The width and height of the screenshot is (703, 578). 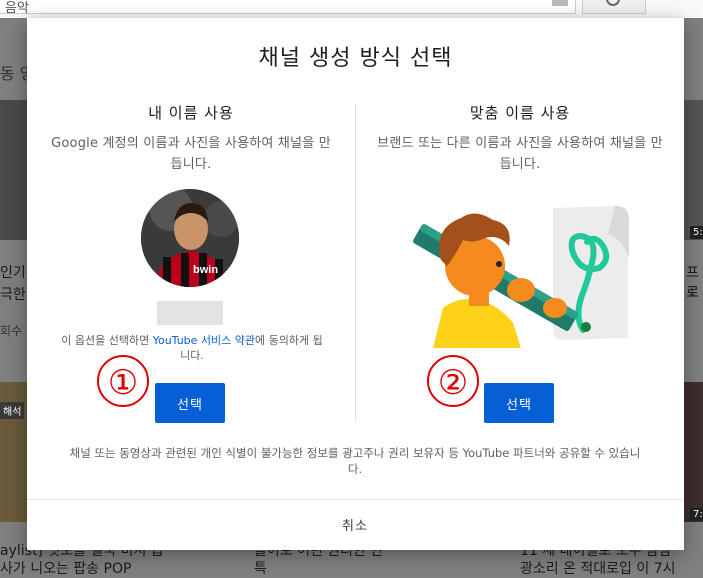 What do you see at coordinates (696, 514) in the screenshot?
I see `duration-badge: 7:` at bounding box center [696, 514].